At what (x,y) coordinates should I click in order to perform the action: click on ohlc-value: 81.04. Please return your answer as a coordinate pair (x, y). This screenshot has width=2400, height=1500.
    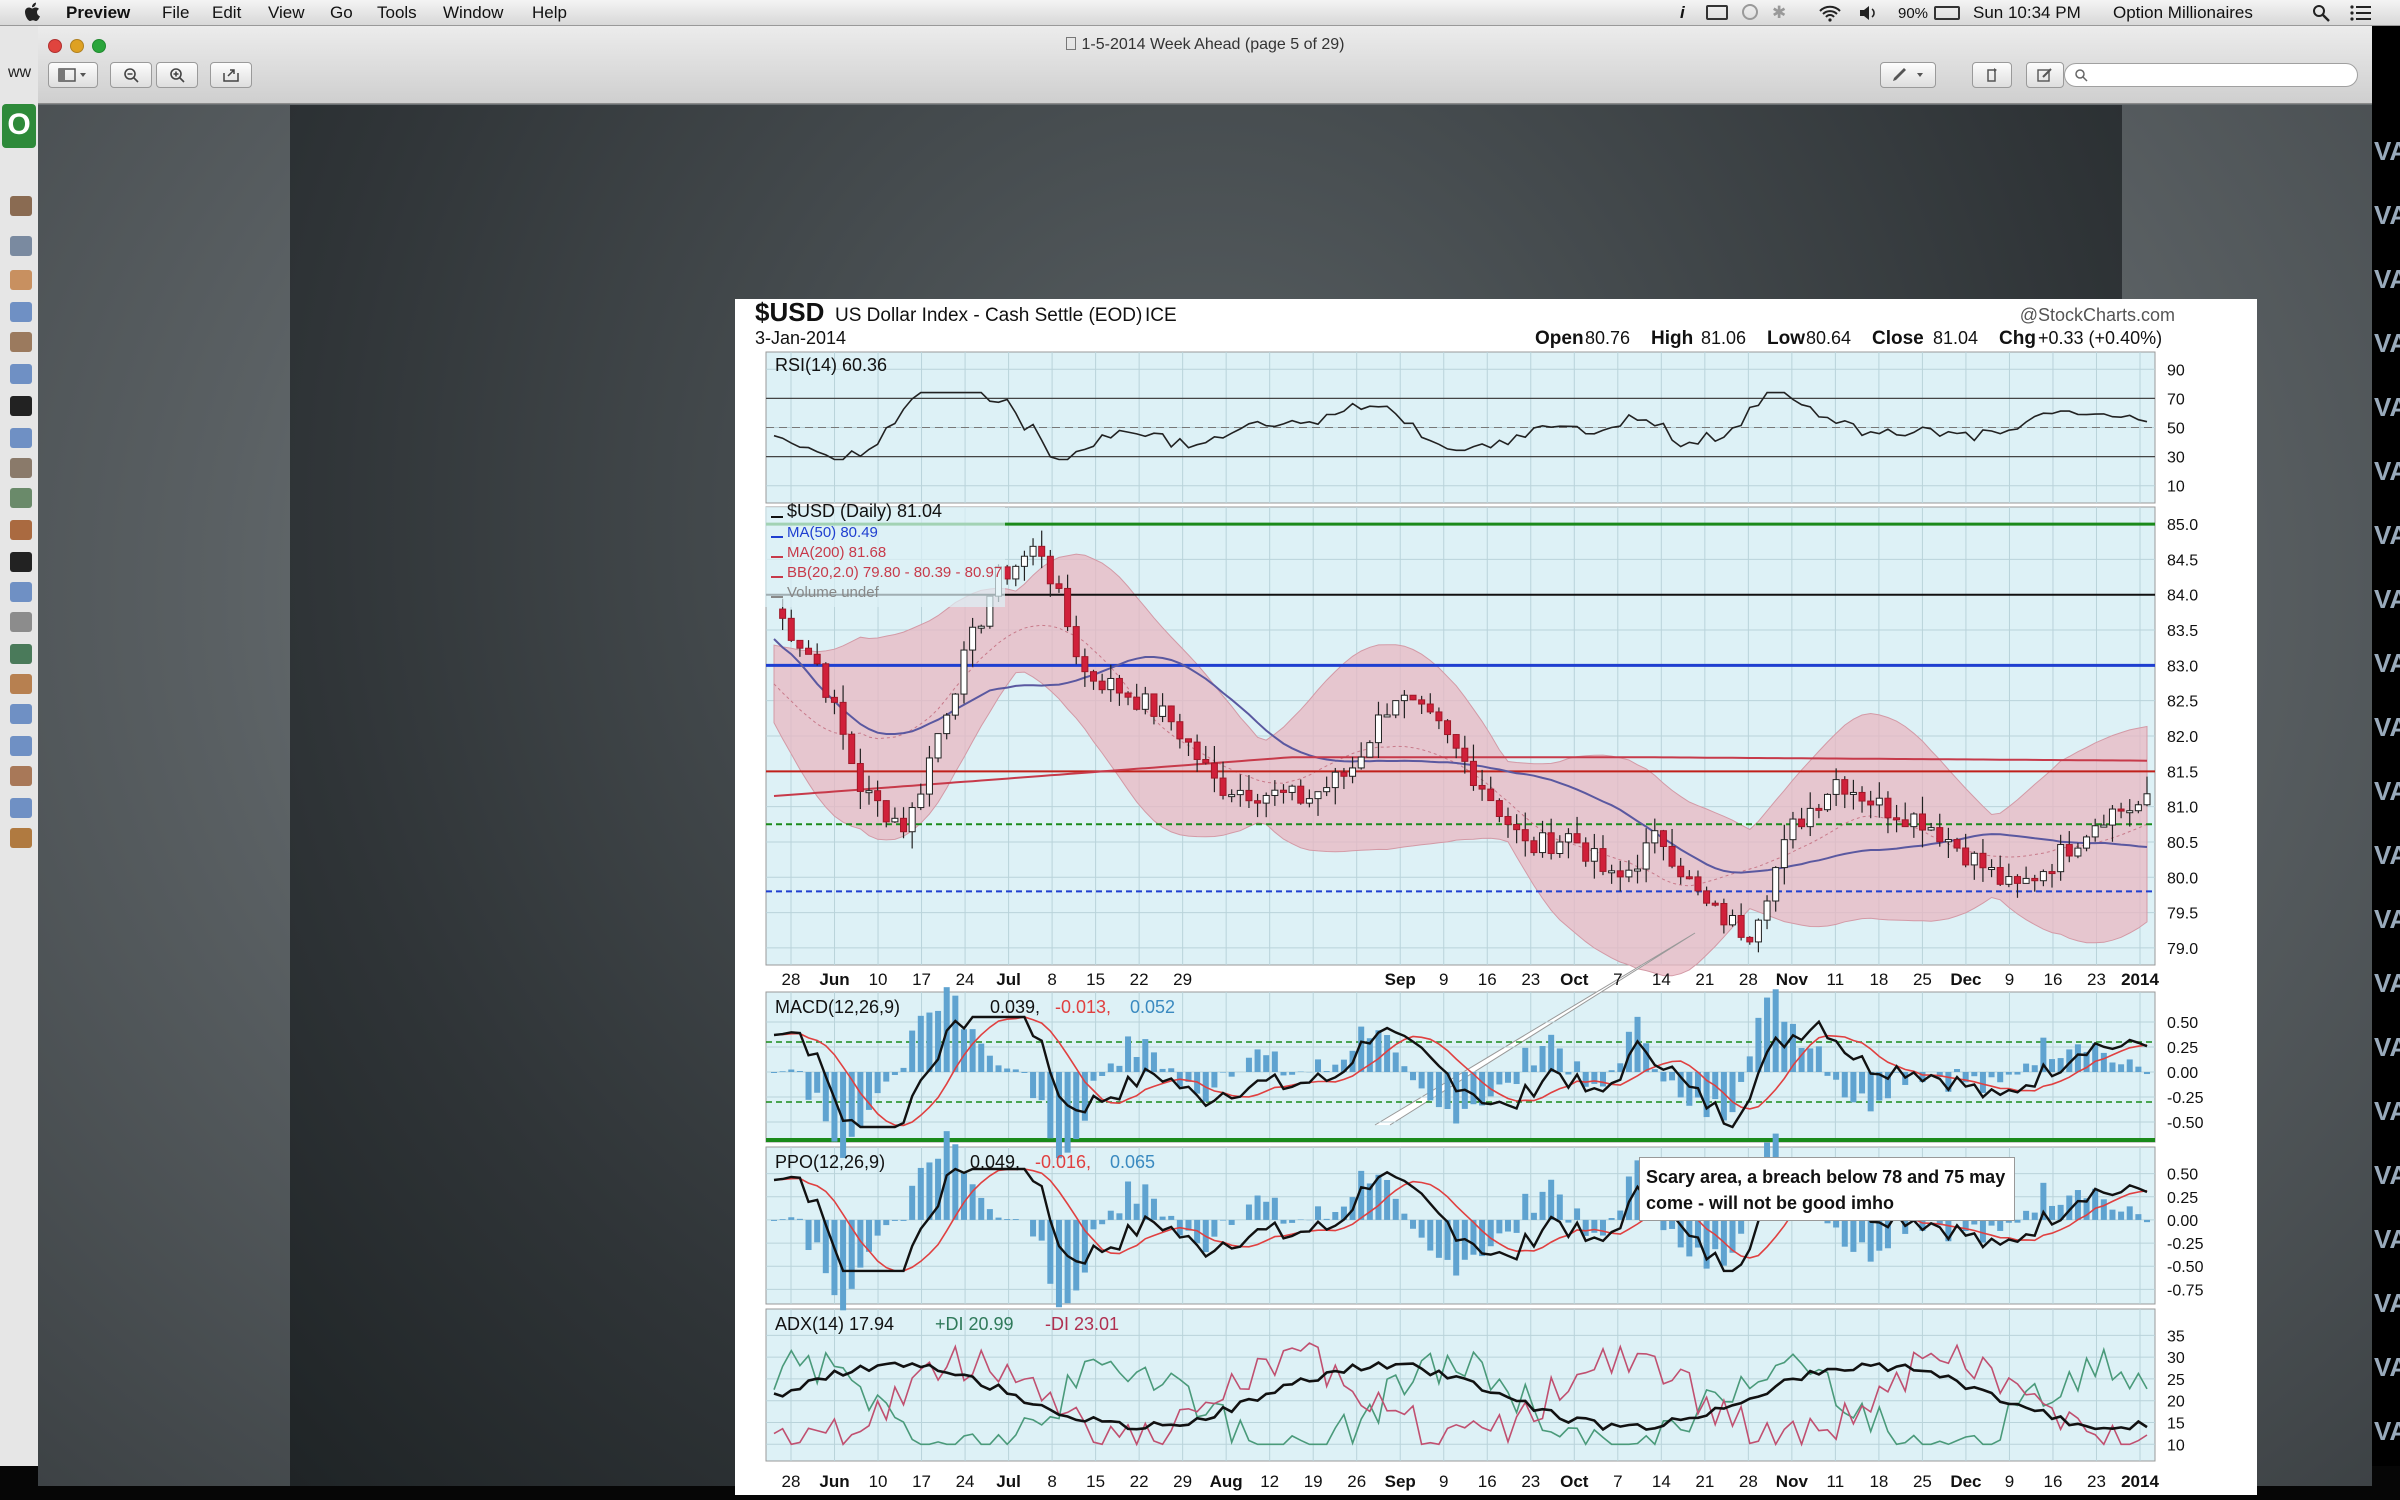
    Looking at the image, I should click on (1955, 338).